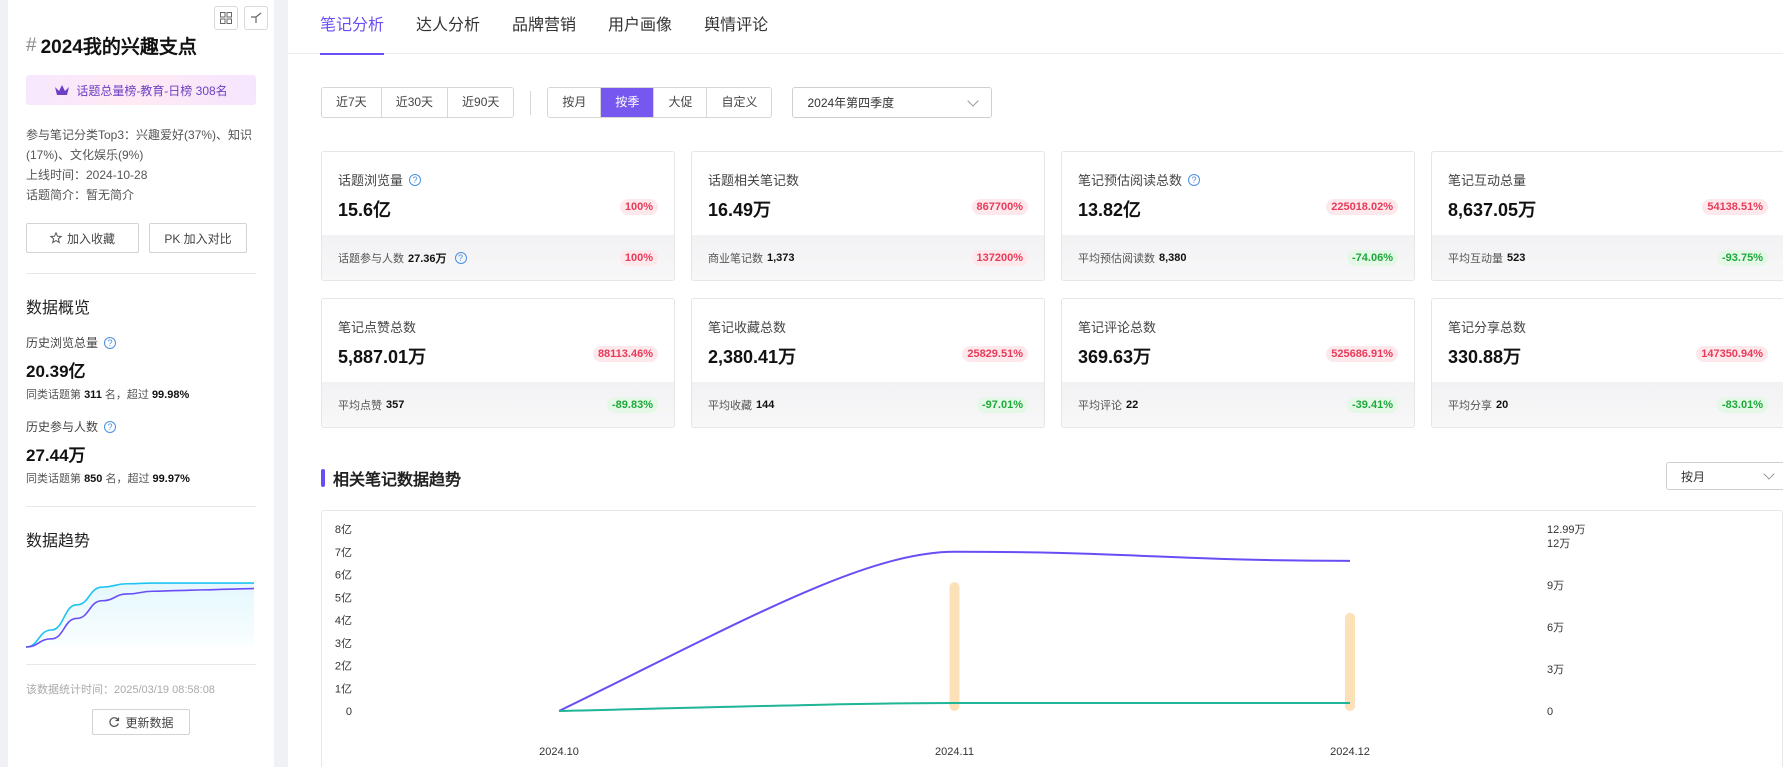 This screenshot has width=1783, height=767. Describe the element at coordinates (1238, 340) in the screenshot. I see `card-main: 笔记评论总数 369.63万 525686.91%` at that location.